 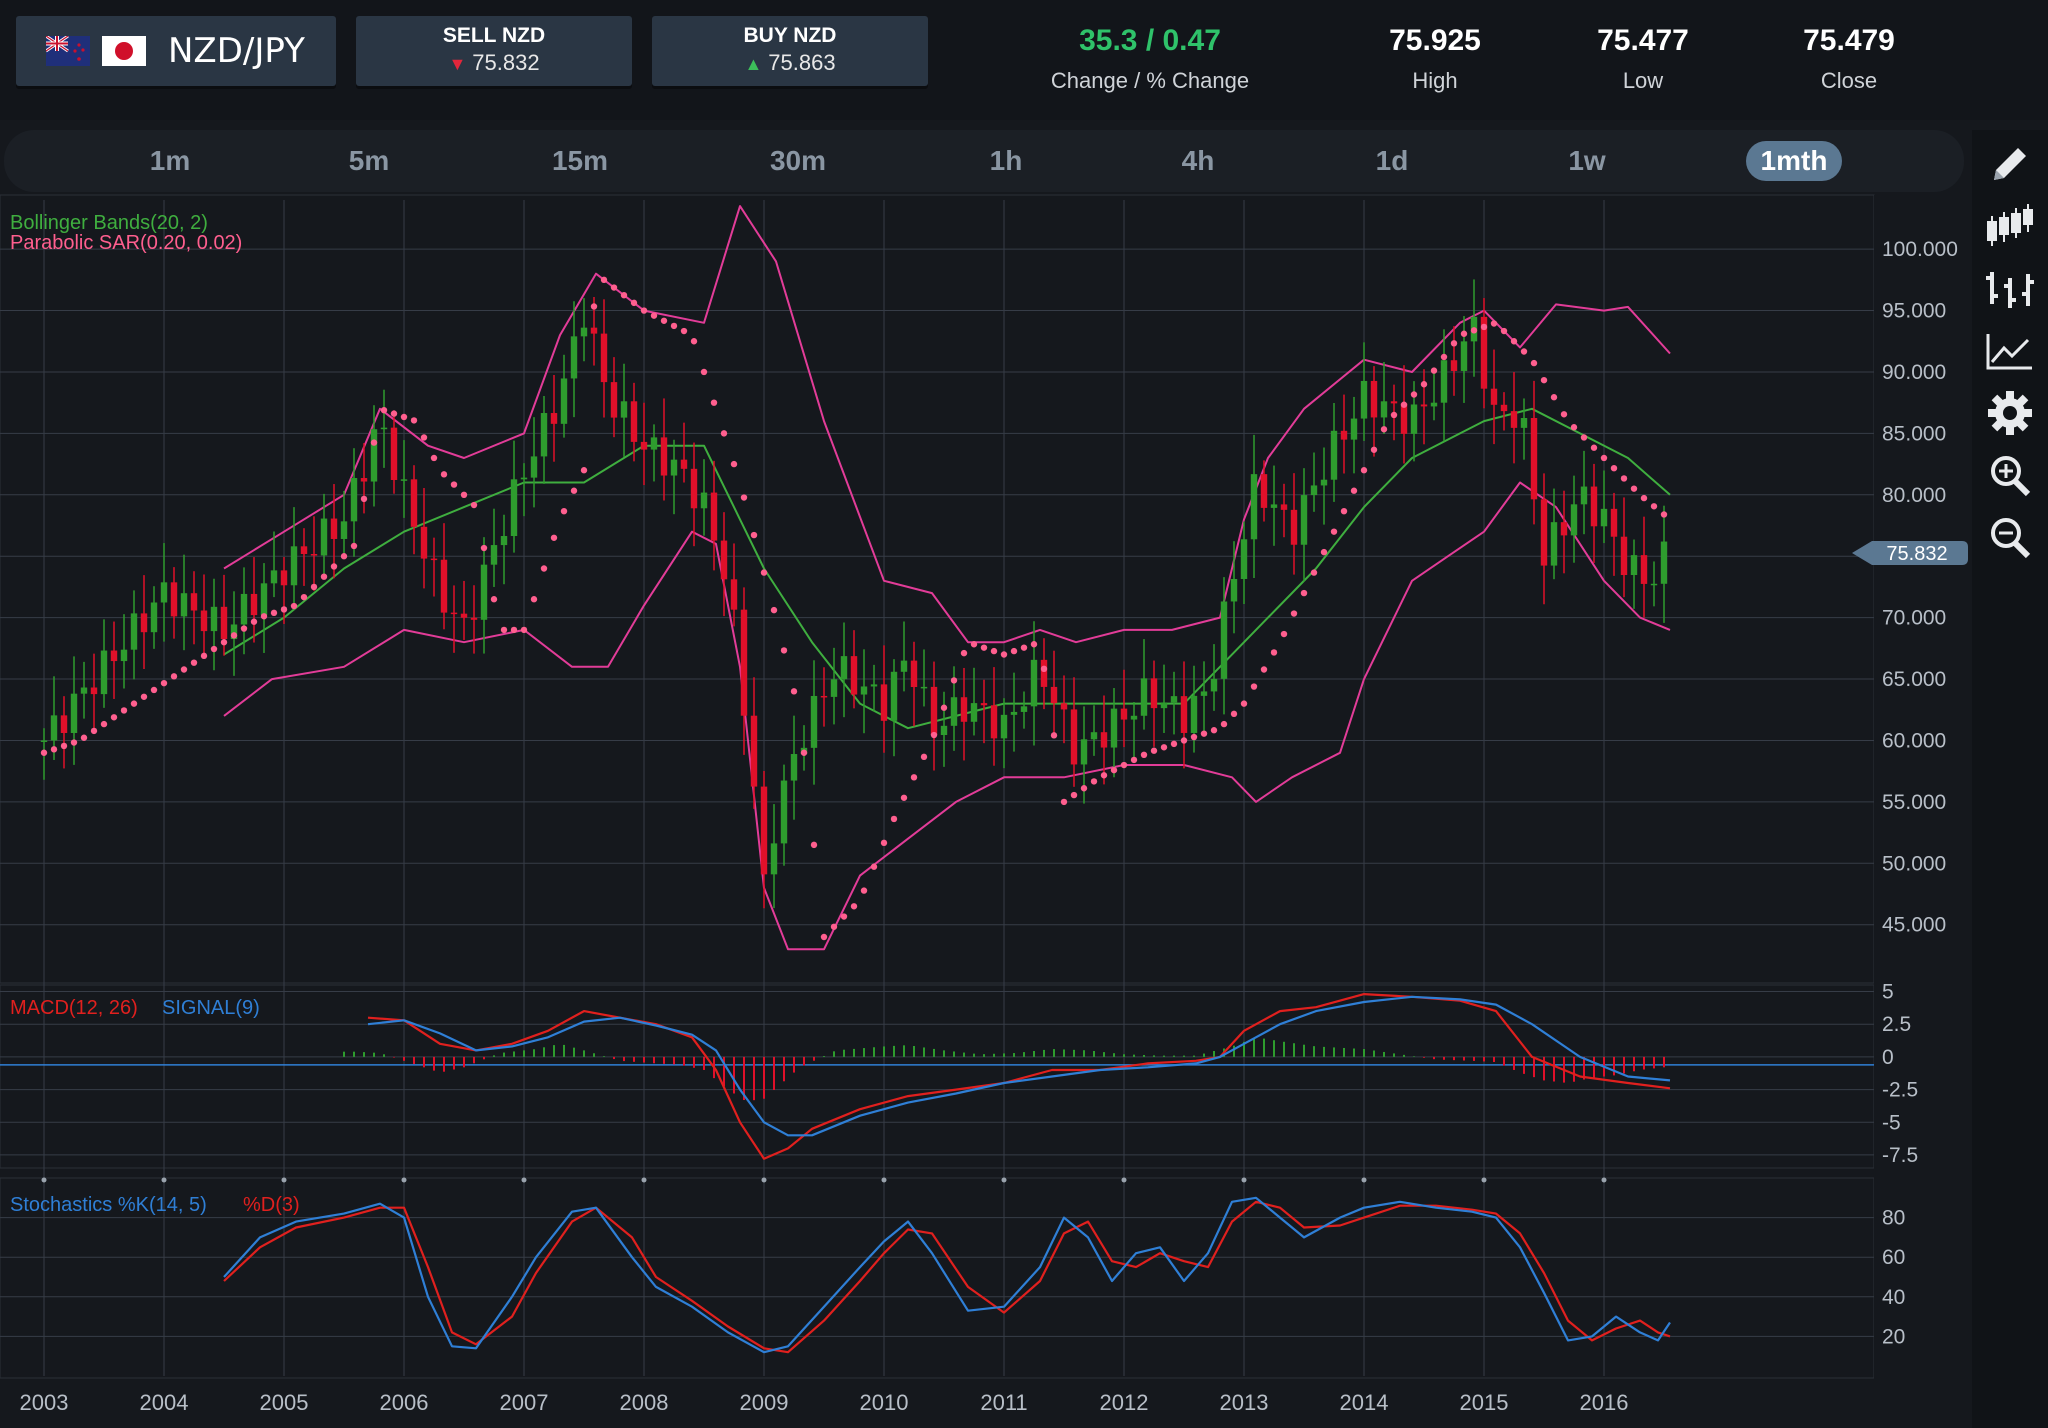 I want to click on current-price-tag: 75.832, so click(x=1910, y=553).